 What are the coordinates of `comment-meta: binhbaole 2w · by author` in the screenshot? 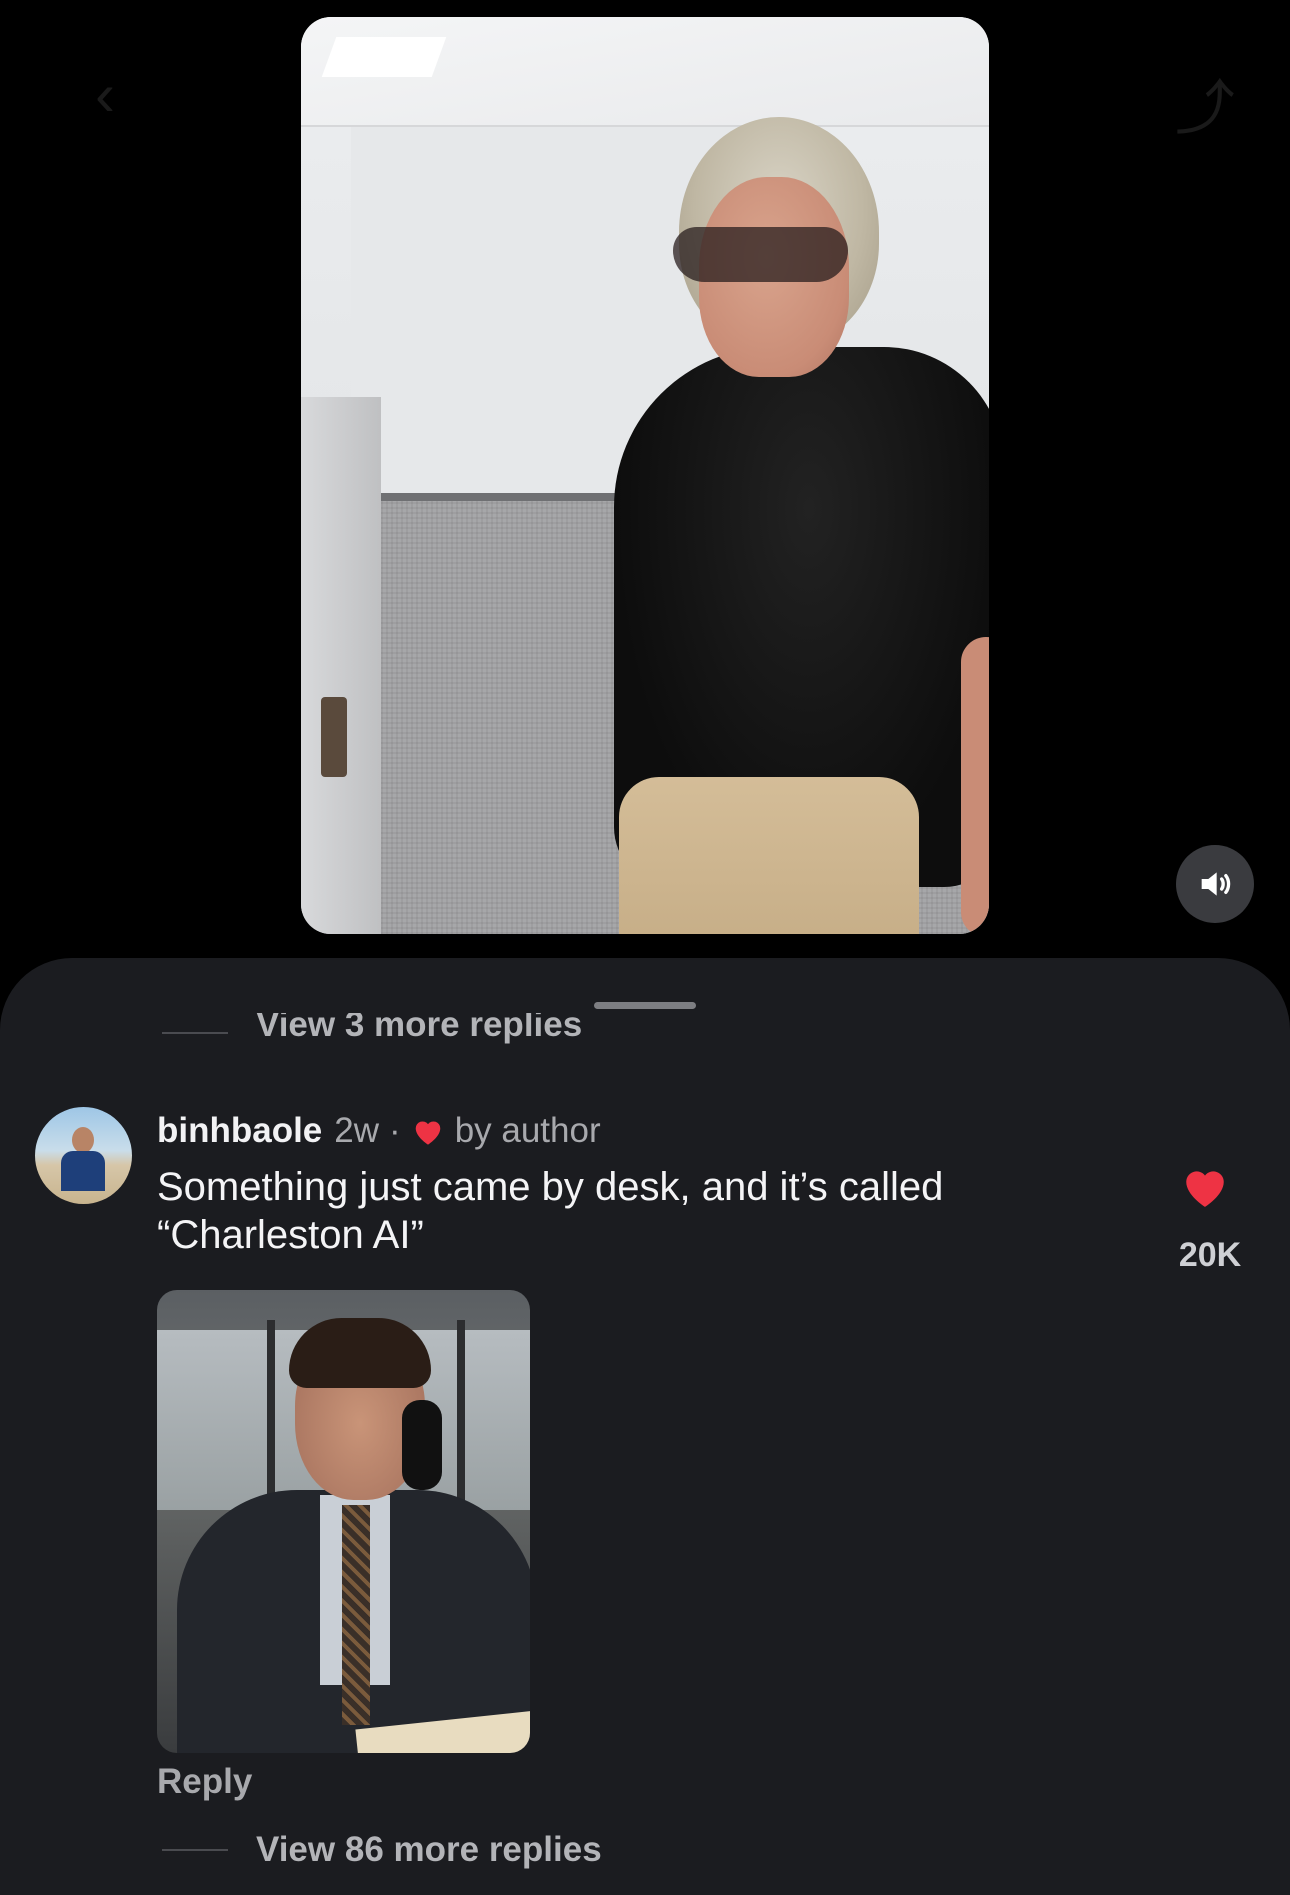 It's located at (379, 1131).